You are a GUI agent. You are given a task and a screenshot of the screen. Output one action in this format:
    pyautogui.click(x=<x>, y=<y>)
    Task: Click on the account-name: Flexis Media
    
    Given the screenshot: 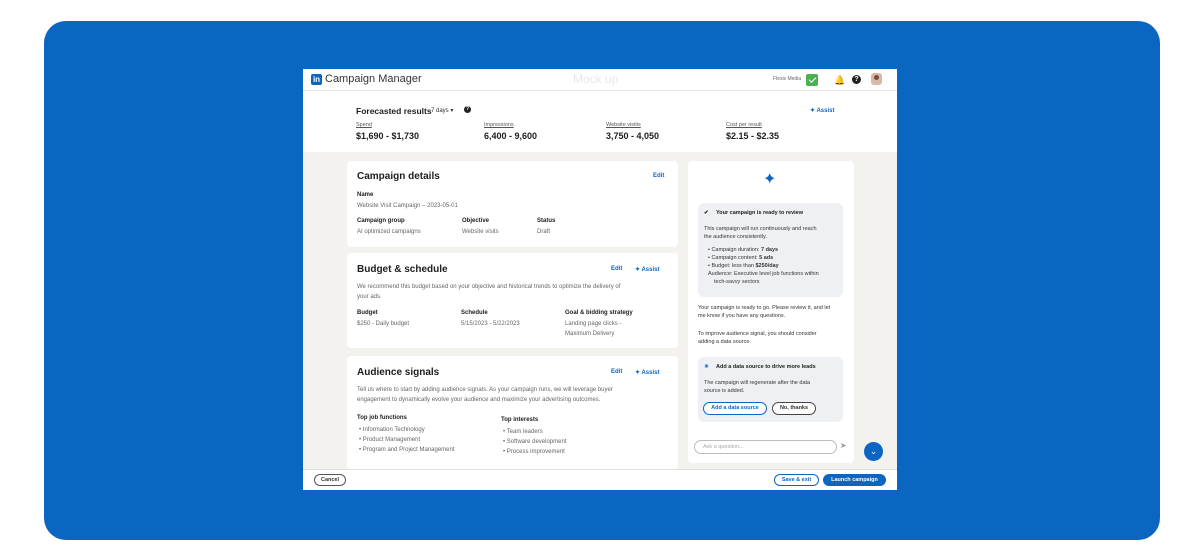 What is the action you would take?
    pyautogui.click(x=787, y=79)
    